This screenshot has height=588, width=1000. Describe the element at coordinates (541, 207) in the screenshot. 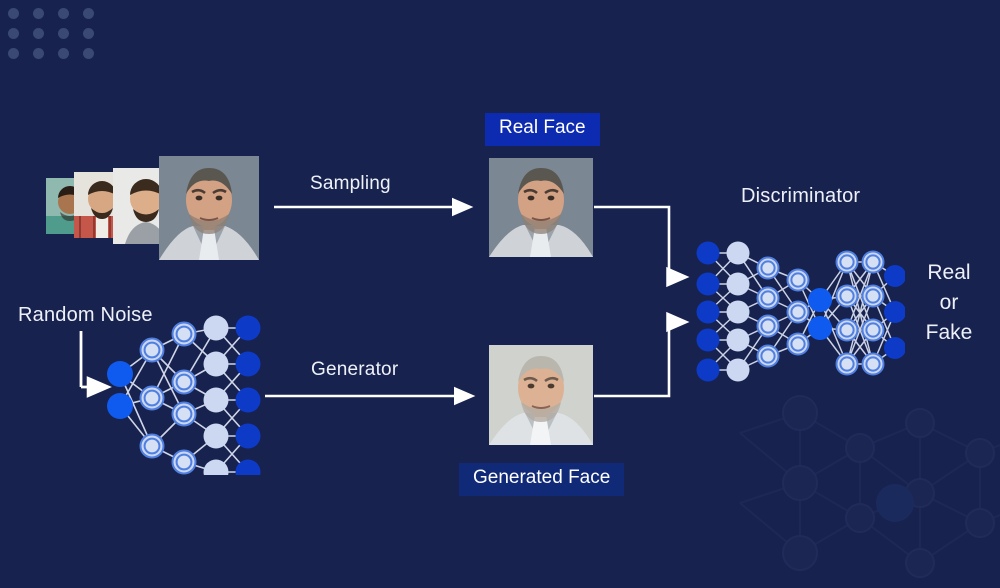

I see `real-face-photo` at that location.